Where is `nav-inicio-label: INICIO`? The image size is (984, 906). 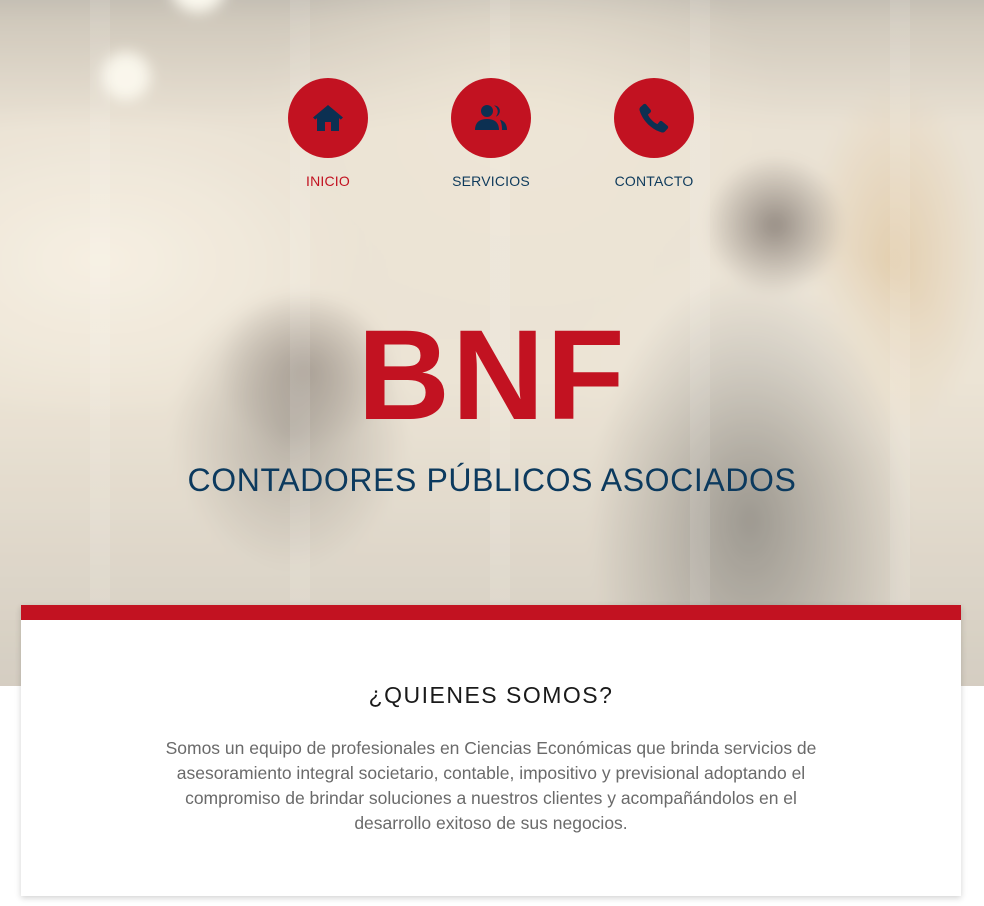
nav-inicio-label: INICIO is located at coordinates (328, 181).